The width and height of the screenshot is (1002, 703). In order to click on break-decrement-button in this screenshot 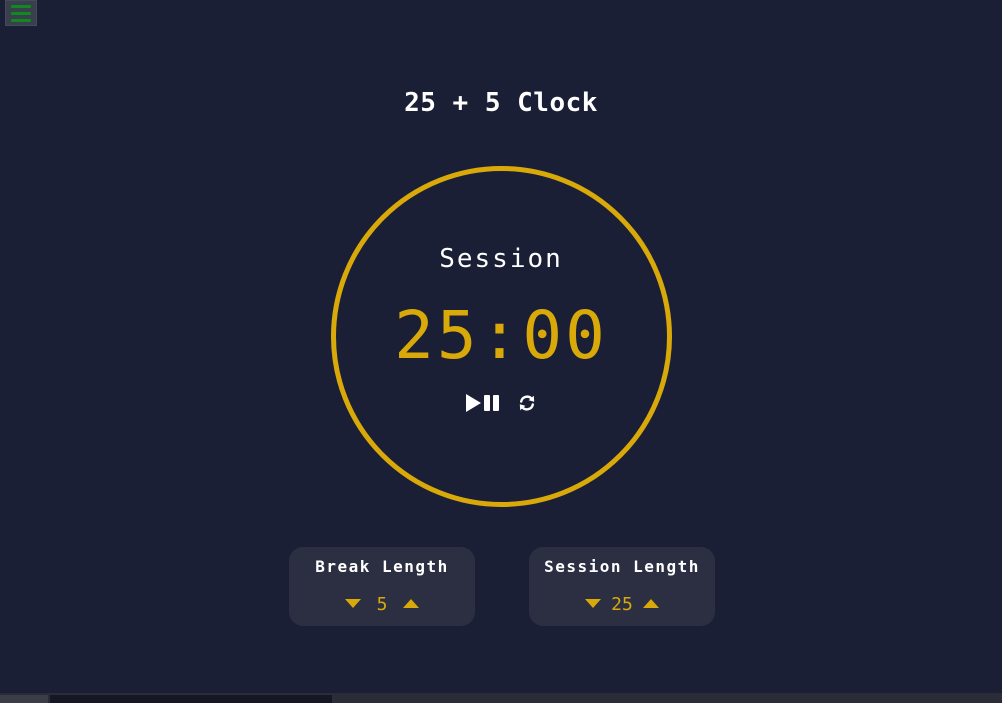, I will do `click(353, 604)`.